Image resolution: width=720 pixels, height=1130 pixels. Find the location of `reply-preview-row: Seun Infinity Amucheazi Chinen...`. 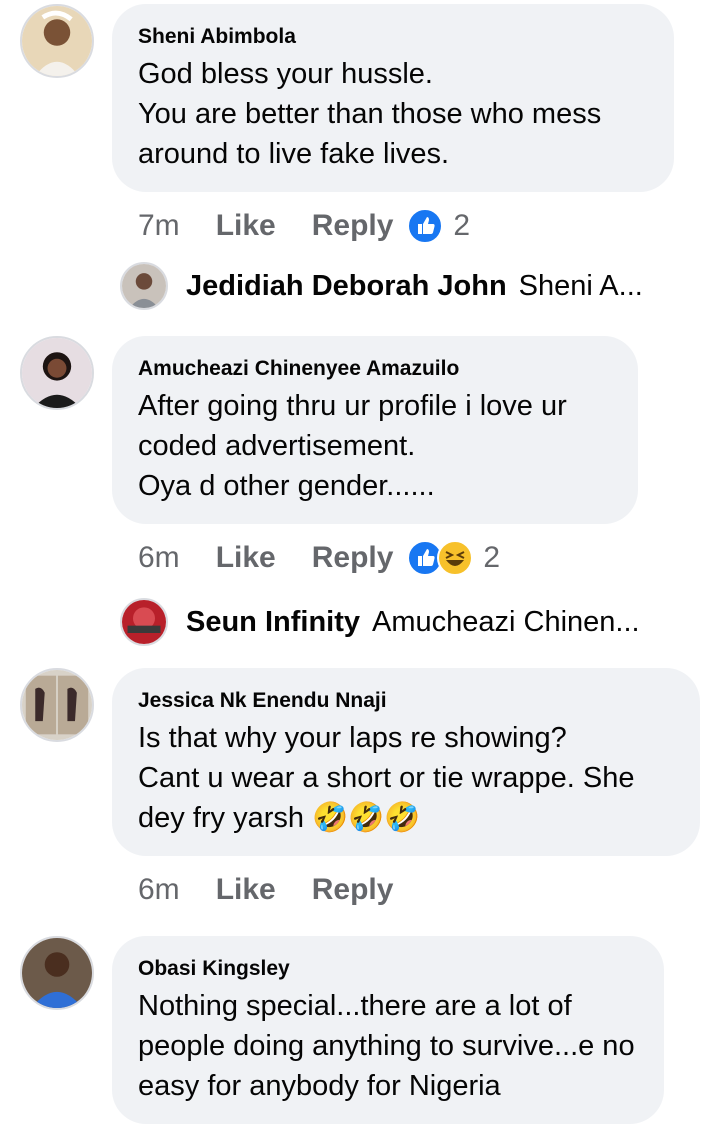

reply-preview-row: Seun Infinity Amucheazi Chinen... is located at coordinates (400, 622).